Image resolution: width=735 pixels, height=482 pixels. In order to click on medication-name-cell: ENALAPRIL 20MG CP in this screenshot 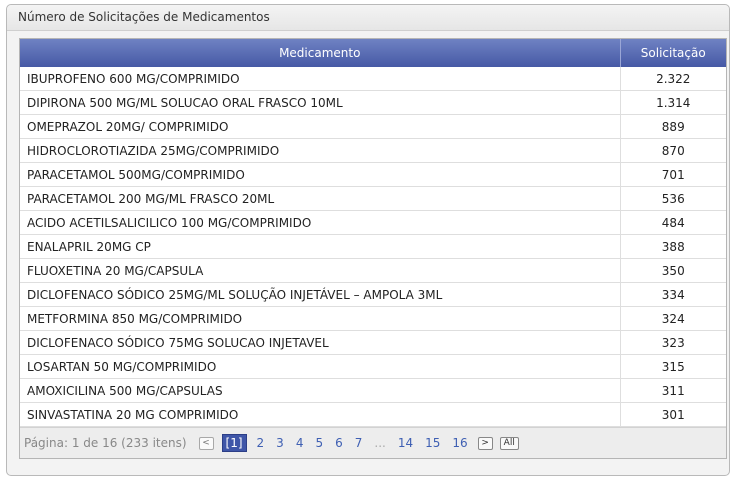, I will do `click(320, 246)`.